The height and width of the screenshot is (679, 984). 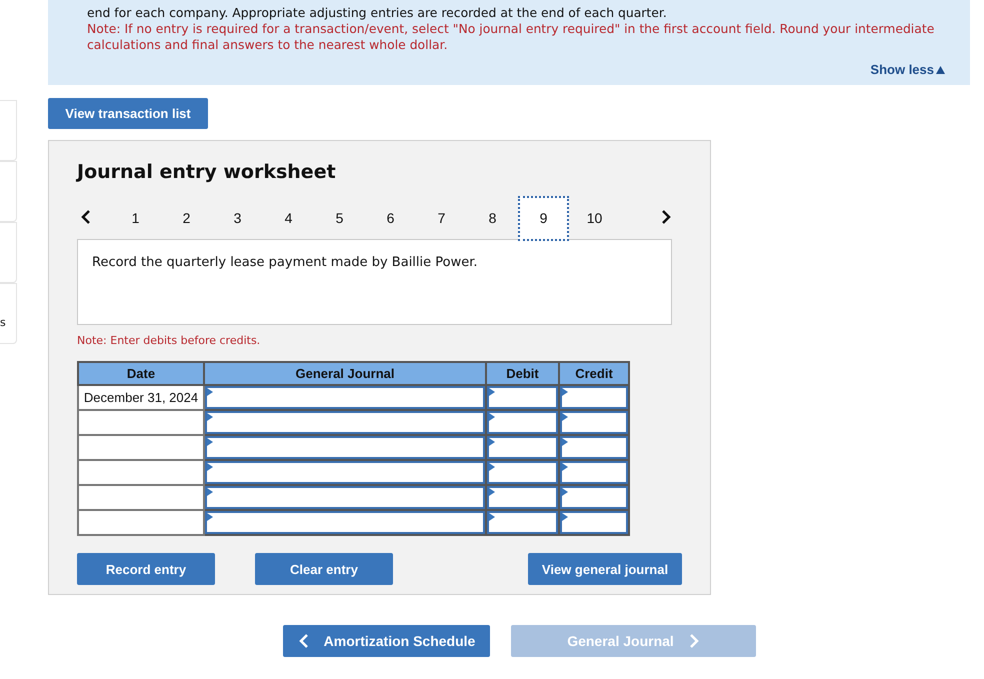 What do you see at coordinates (141, 397) in the screenshot?
I see `date-cell: December 31, 2024` at bounding box center [141, 397].